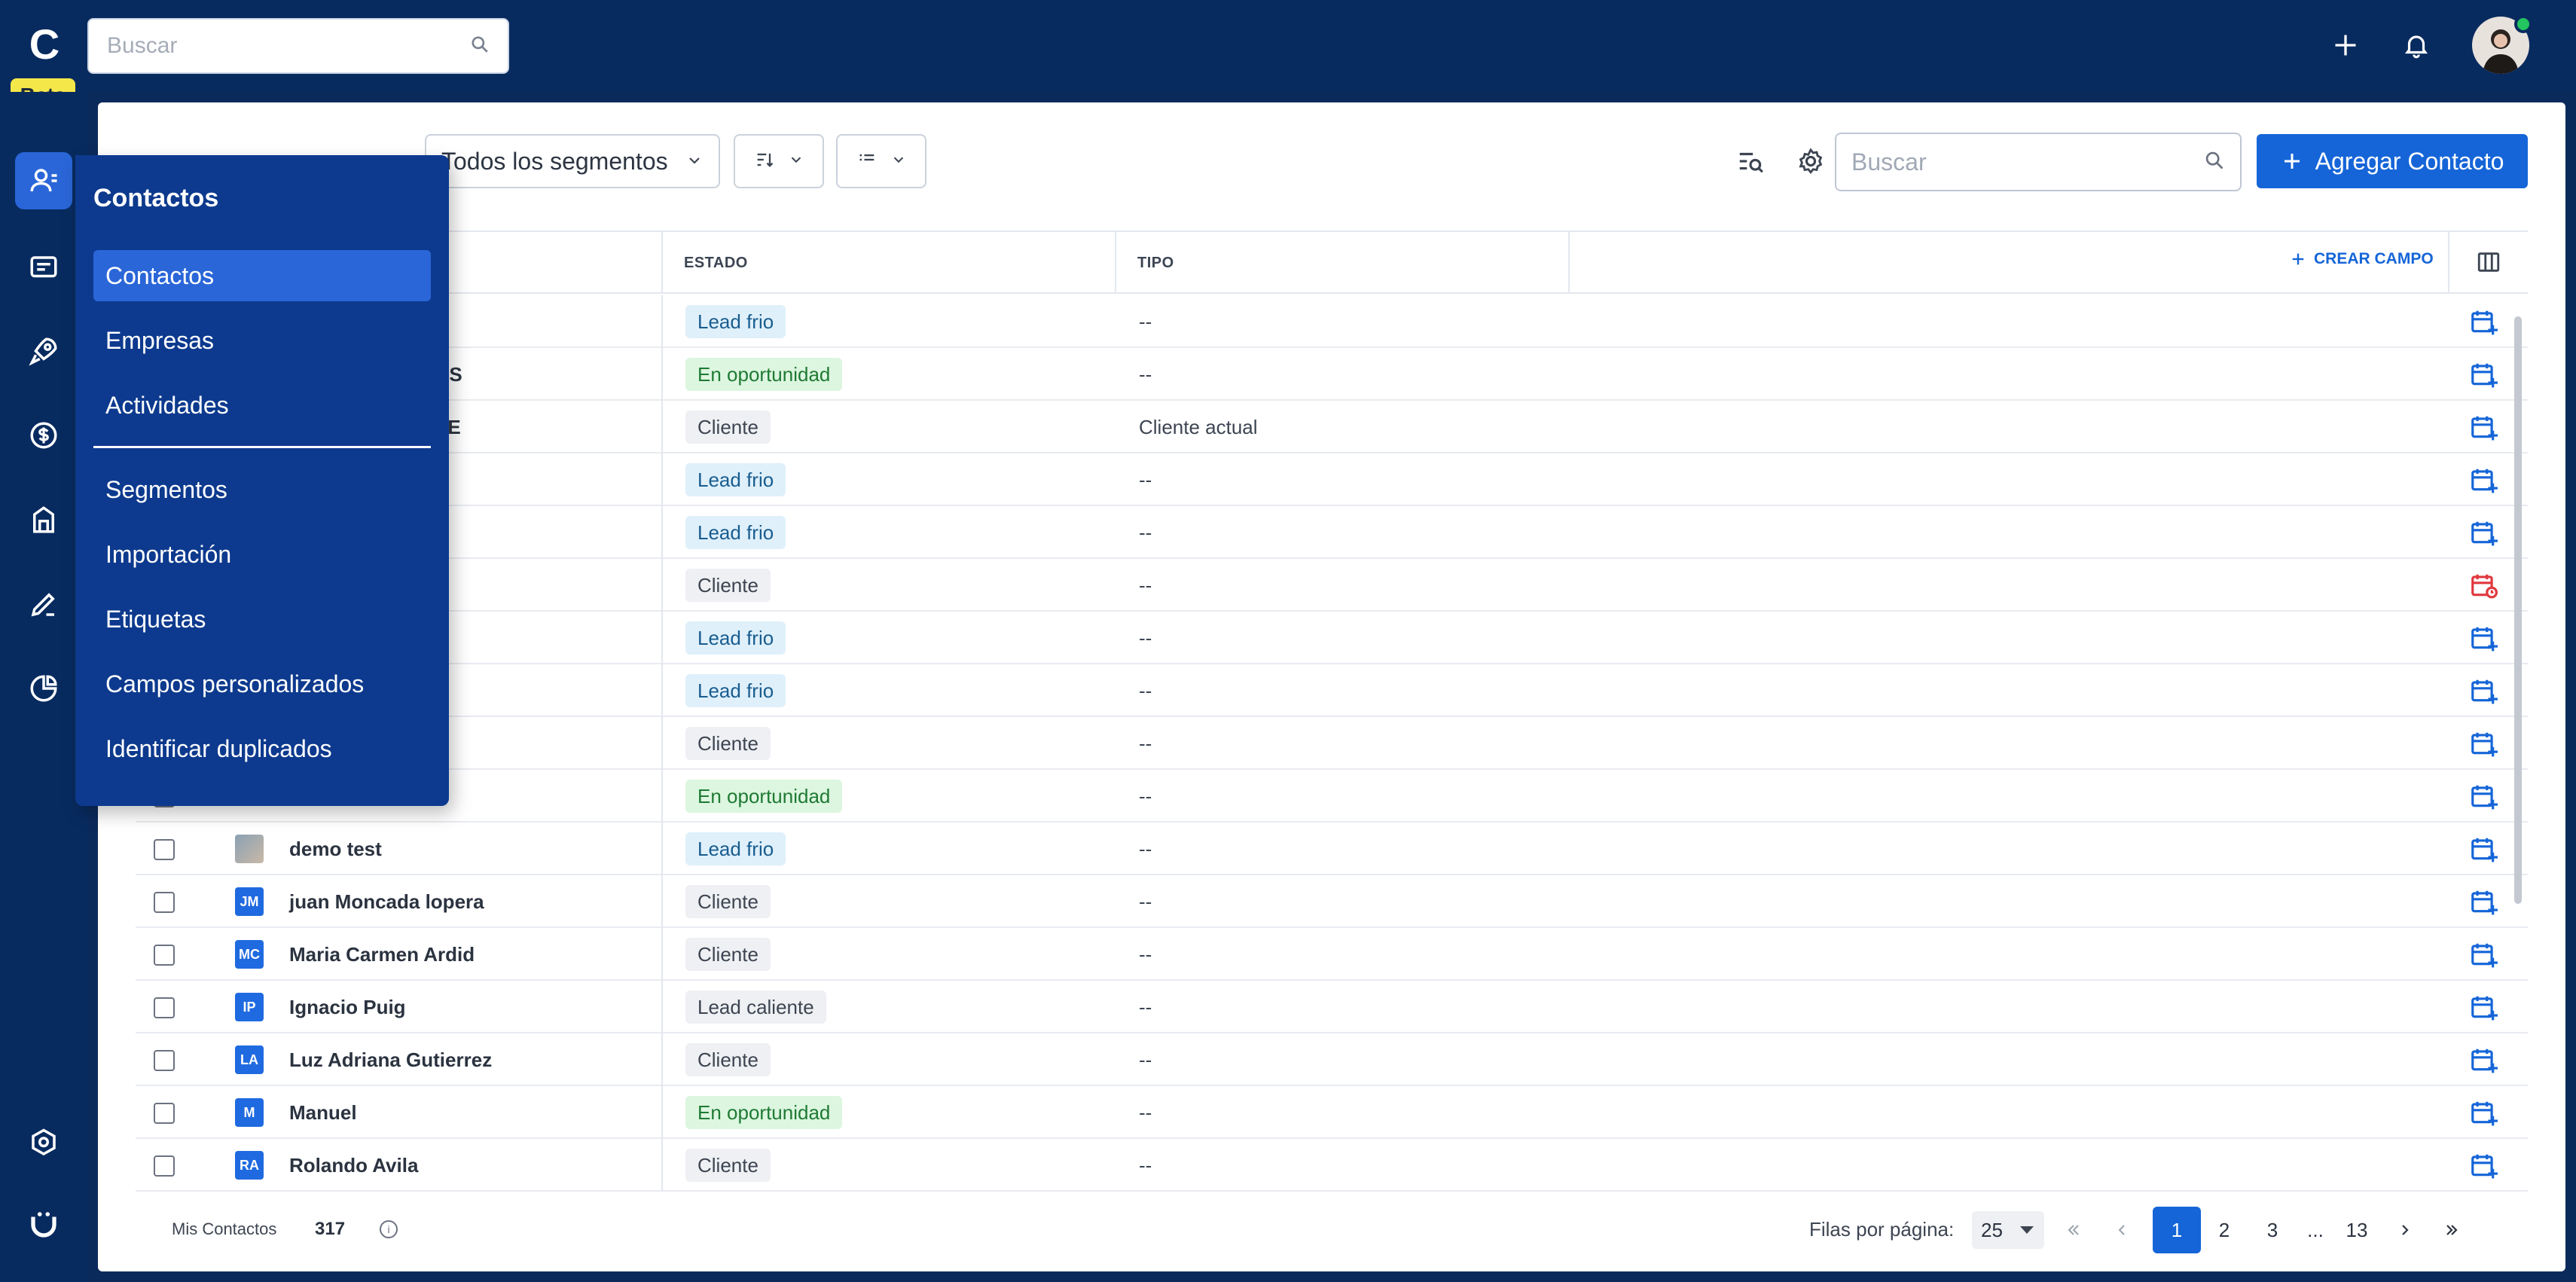 The height and width of the screenshot is (1282, 2576). What do you see at coordinates (1332, 1112) in the screenshot?
I see `table-row: M Manuel En oportunidad --` at bounding box center [1332, 1112].